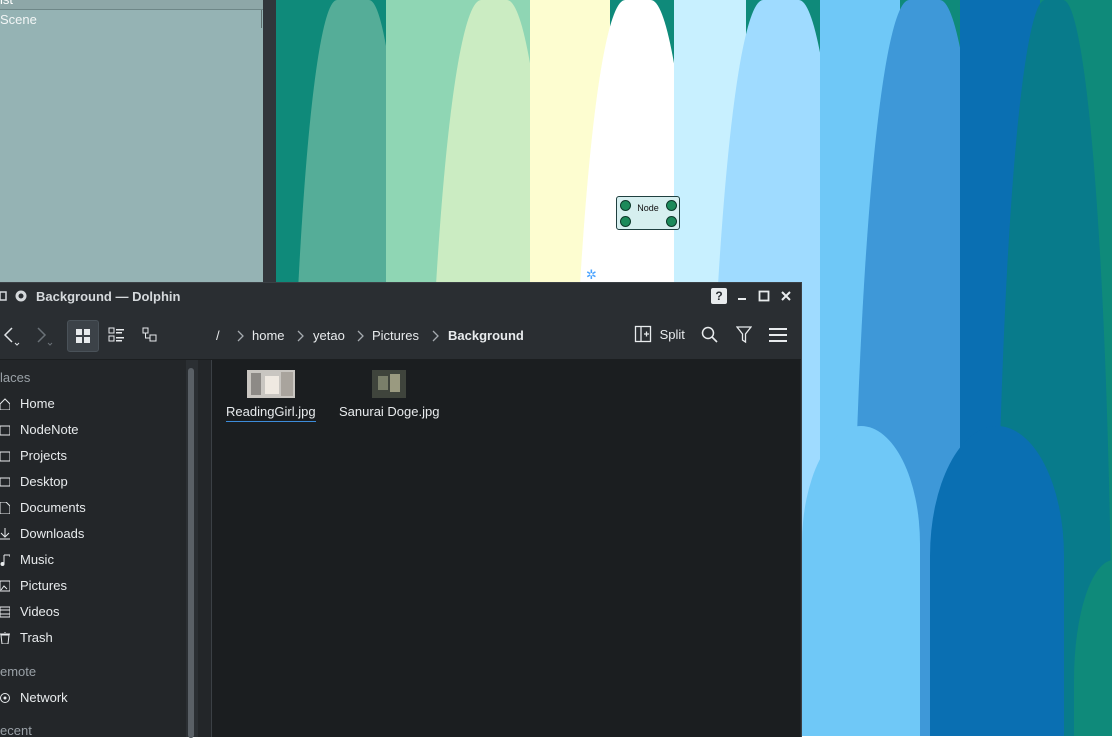  Describe the element at coordinates (43, 455) in the screenshot. I see `places-item-label: Projects` at that location.